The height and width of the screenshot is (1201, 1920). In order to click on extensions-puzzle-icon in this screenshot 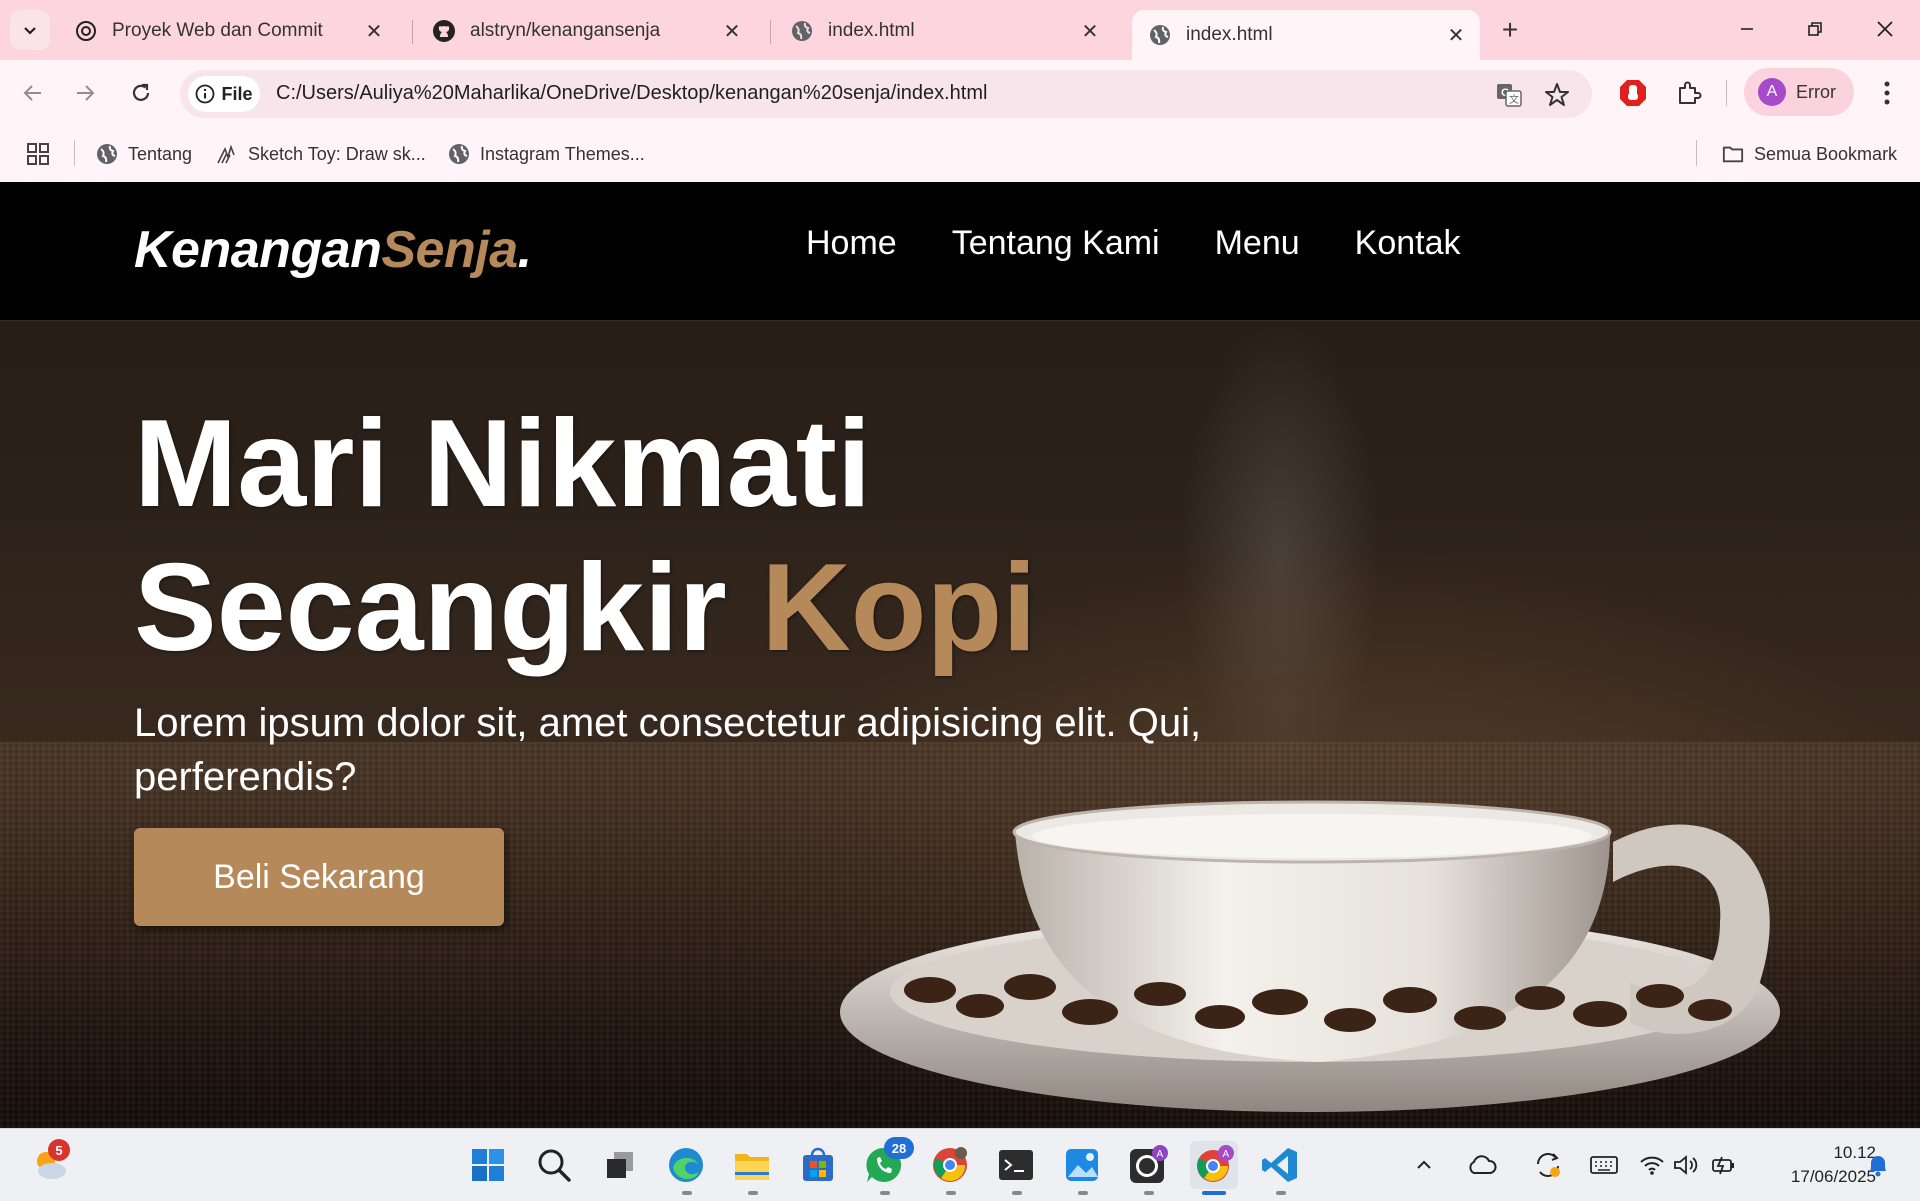, I will do `click(1689, 93)`.